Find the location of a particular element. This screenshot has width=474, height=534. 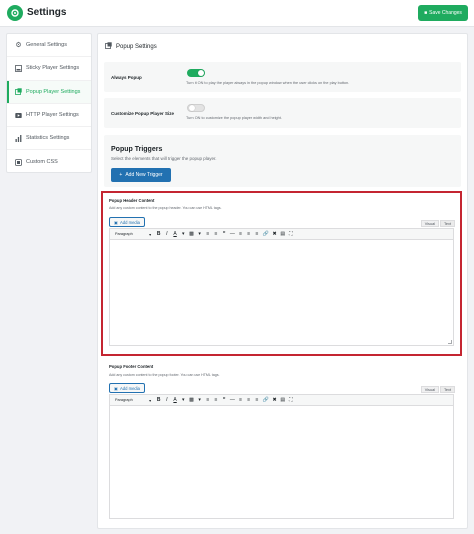

resize-handle-icon is located at coordinates (450, 342).